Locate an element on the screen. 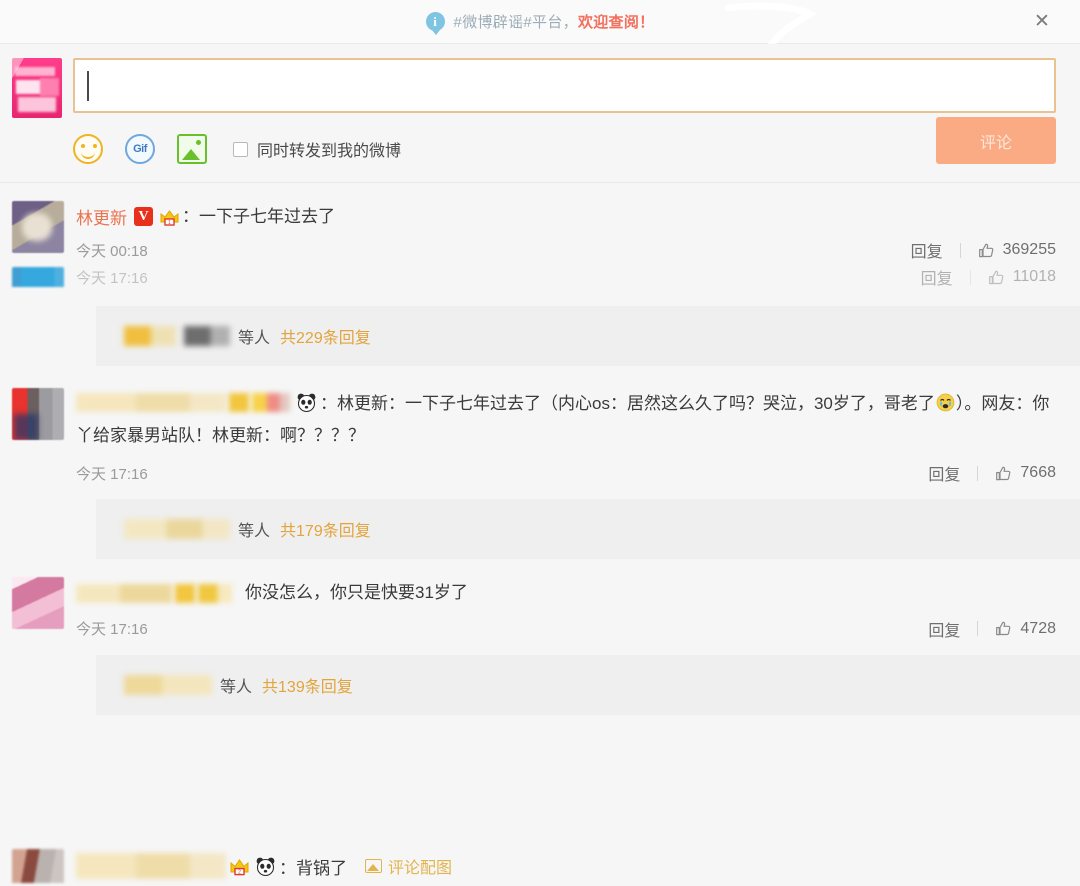  like-button: 11018 is located at coordinates (1022, 277).